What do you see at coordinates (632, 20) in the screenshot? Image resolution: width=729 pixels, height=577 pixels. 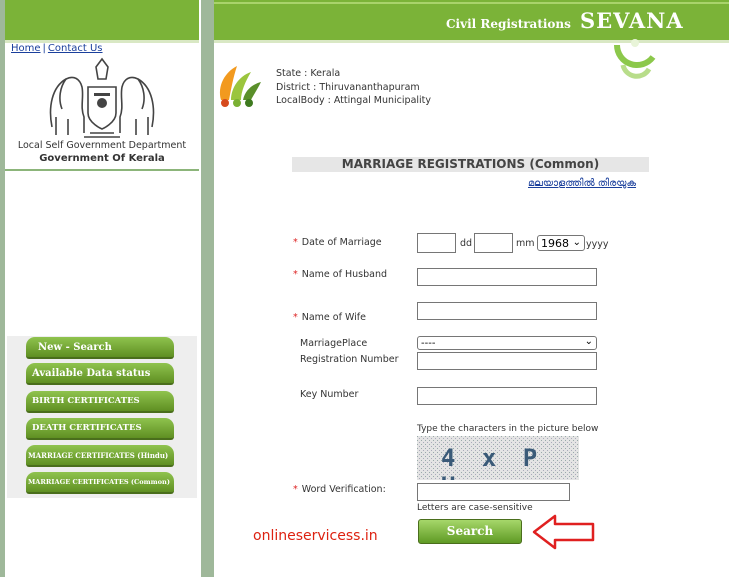 I see `brand-name: SEVANA` at bounding box center [632, 20].